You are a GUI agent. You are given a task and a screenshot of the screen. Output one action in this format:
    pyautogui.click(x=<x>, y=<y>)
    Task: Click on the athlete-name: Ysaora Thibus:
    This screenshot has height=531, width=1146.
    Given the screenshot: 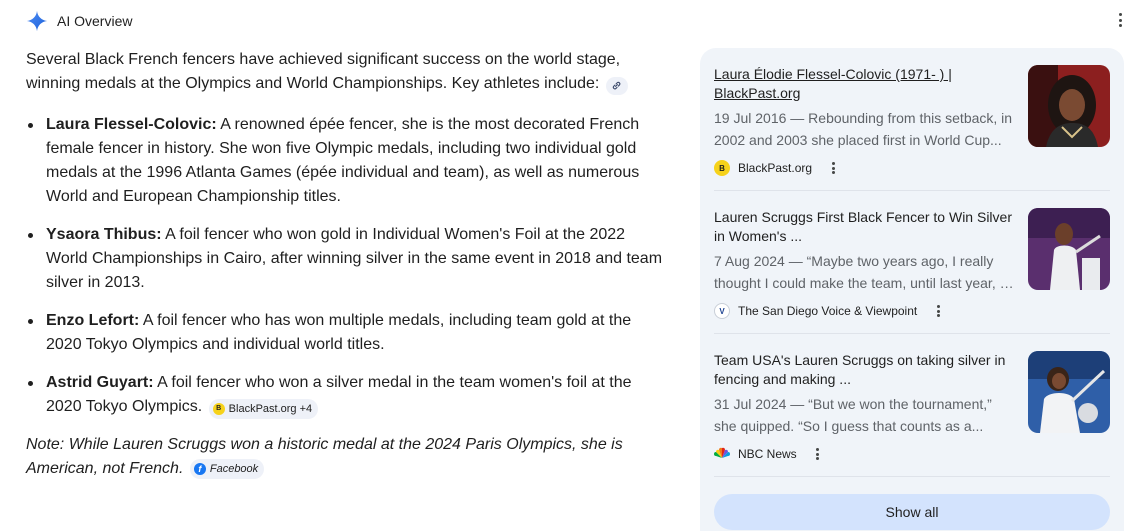 What is the action you would take?
    pyautogui.click(x=104, y=234)
    